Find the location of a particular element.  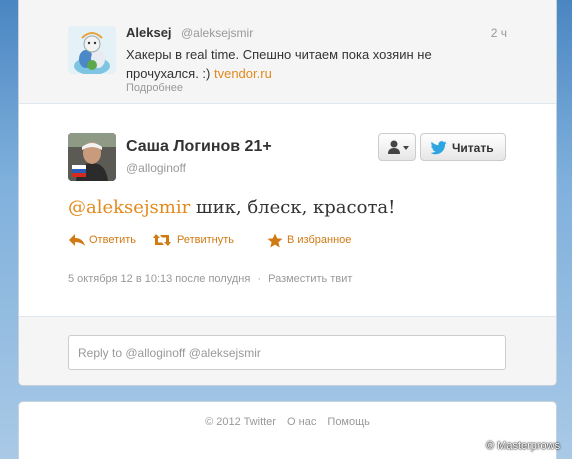

reply-input is located at coordinates (287, 352).